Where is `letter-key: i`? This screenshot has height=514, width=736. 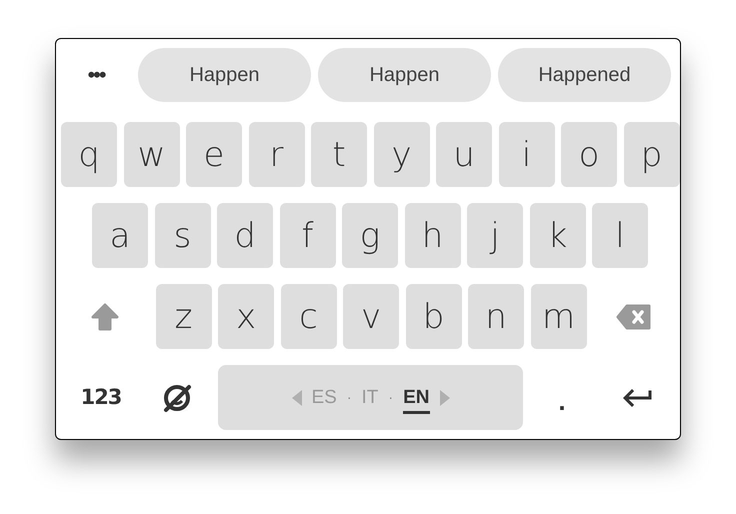 letter-key: i is located at coordinates (526, 154).